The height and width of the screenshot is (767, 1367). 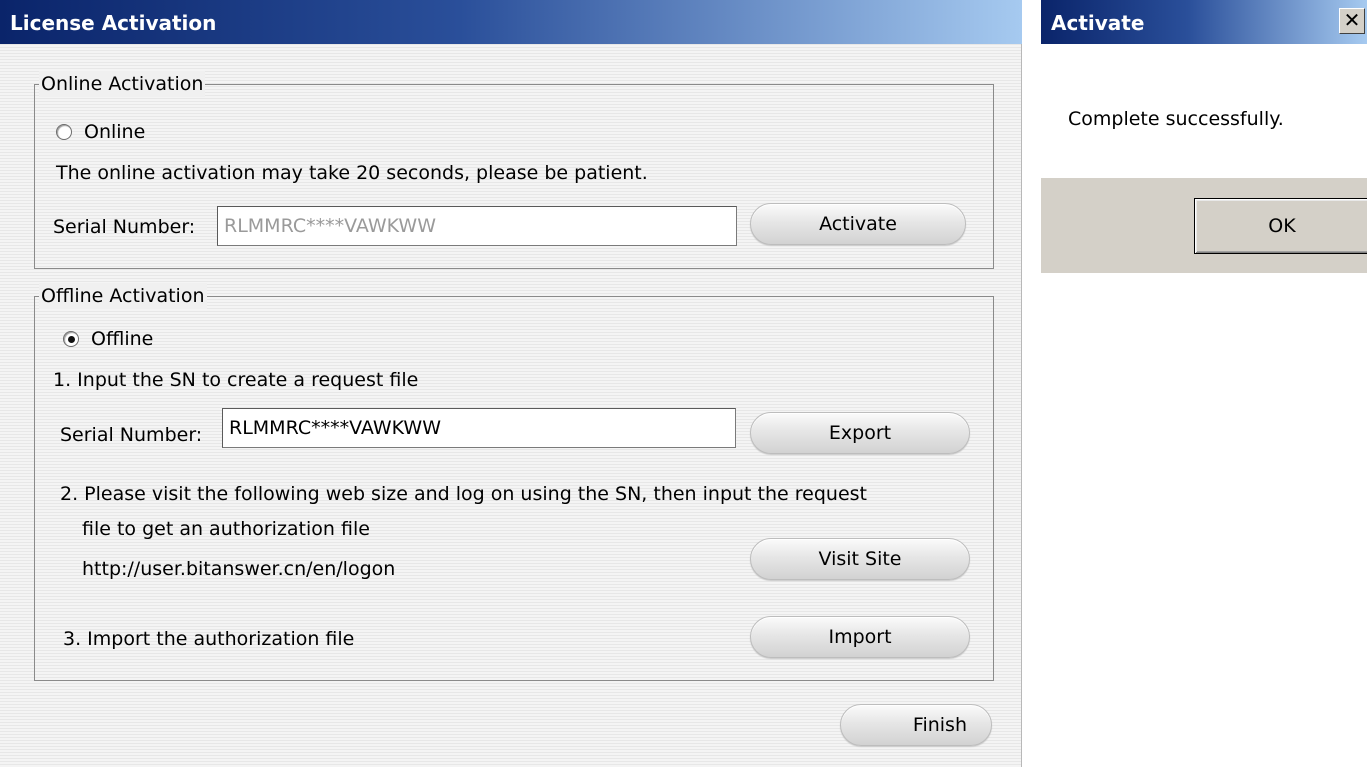 What do you see at coordinates (122, 84) in the screenshot?
I see `online-activation-legend: Online Activation` at bounding box center [122, 84].